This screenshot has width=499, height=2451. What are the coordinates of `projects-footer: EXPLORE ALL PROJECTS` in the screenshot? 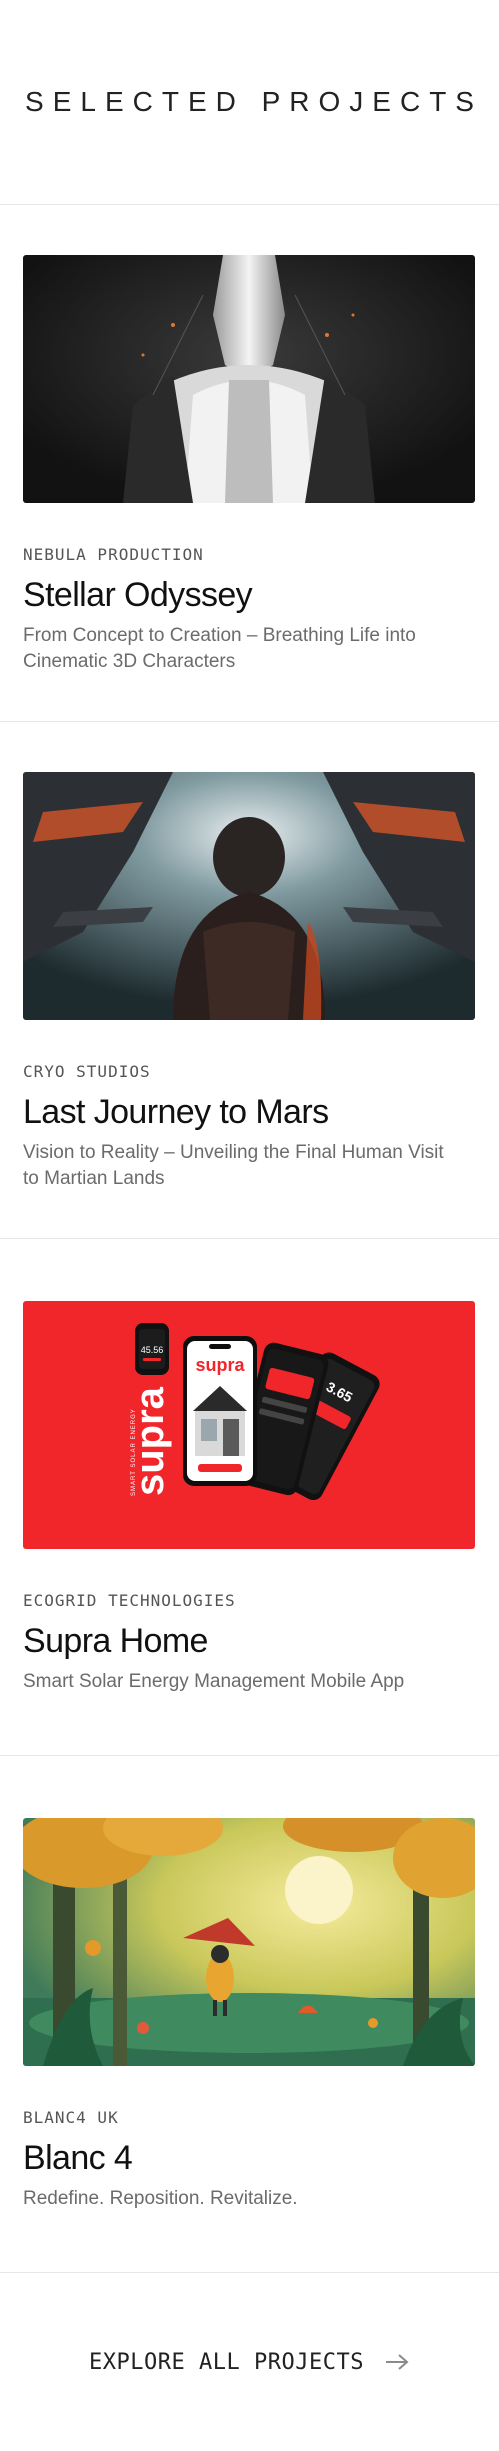 It's located at (249, 2362).